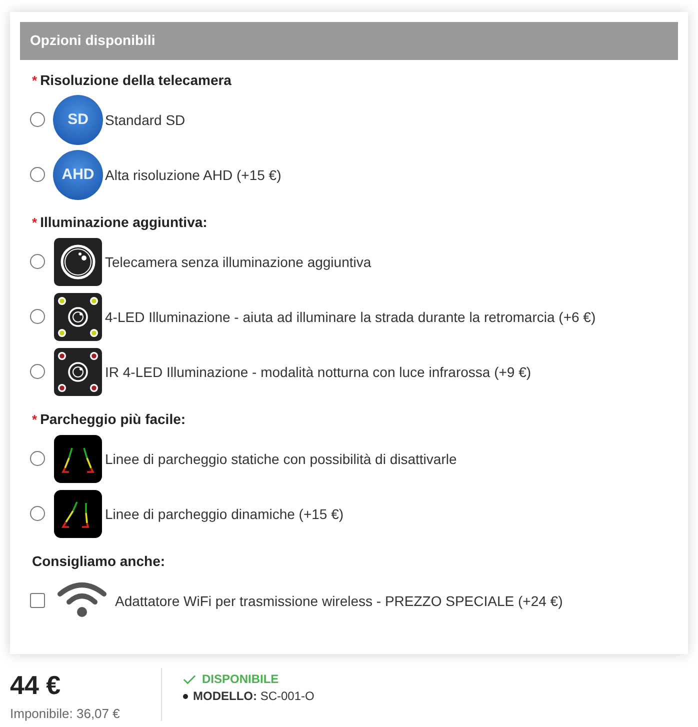 The image size is (698, 727). Describe the element at coordinates (253, 696) in the screenshot. I see `model-text: MODELLO: SC-001-O` at that location.